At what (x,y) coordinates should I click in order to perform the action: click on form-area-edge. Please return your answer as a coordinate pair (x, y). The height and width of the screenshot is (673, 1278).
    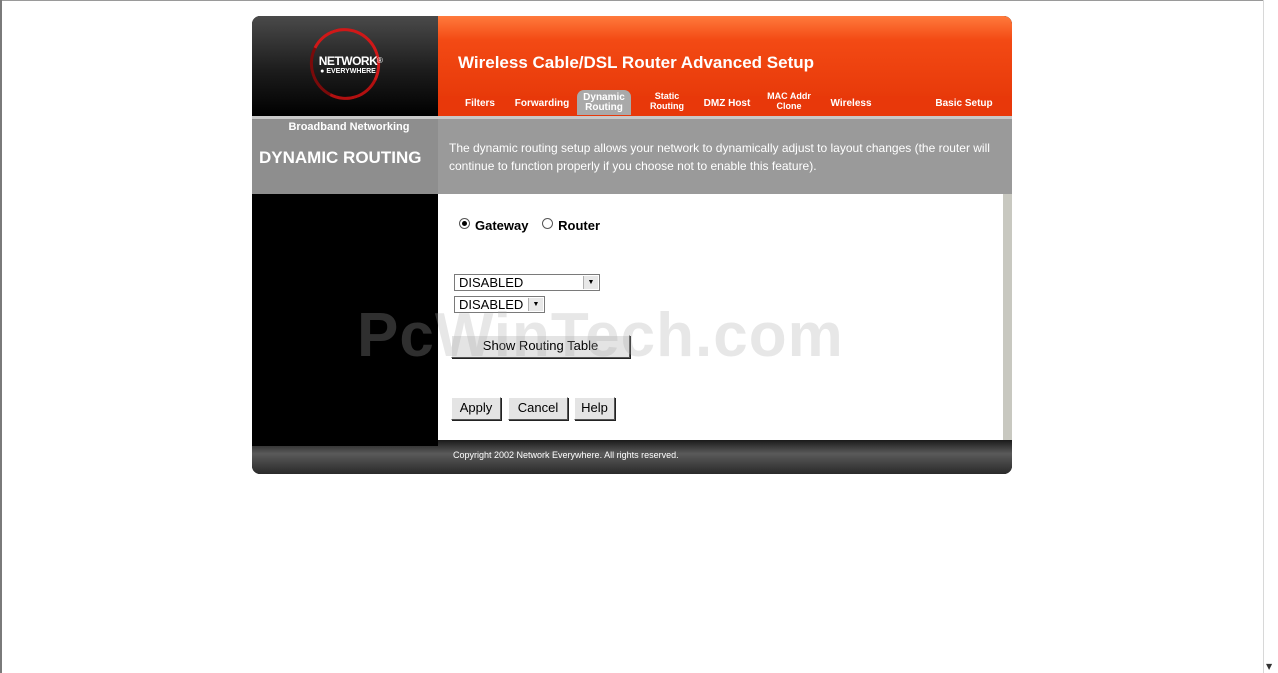
    Looking at the image, I should click on (1007, 317).